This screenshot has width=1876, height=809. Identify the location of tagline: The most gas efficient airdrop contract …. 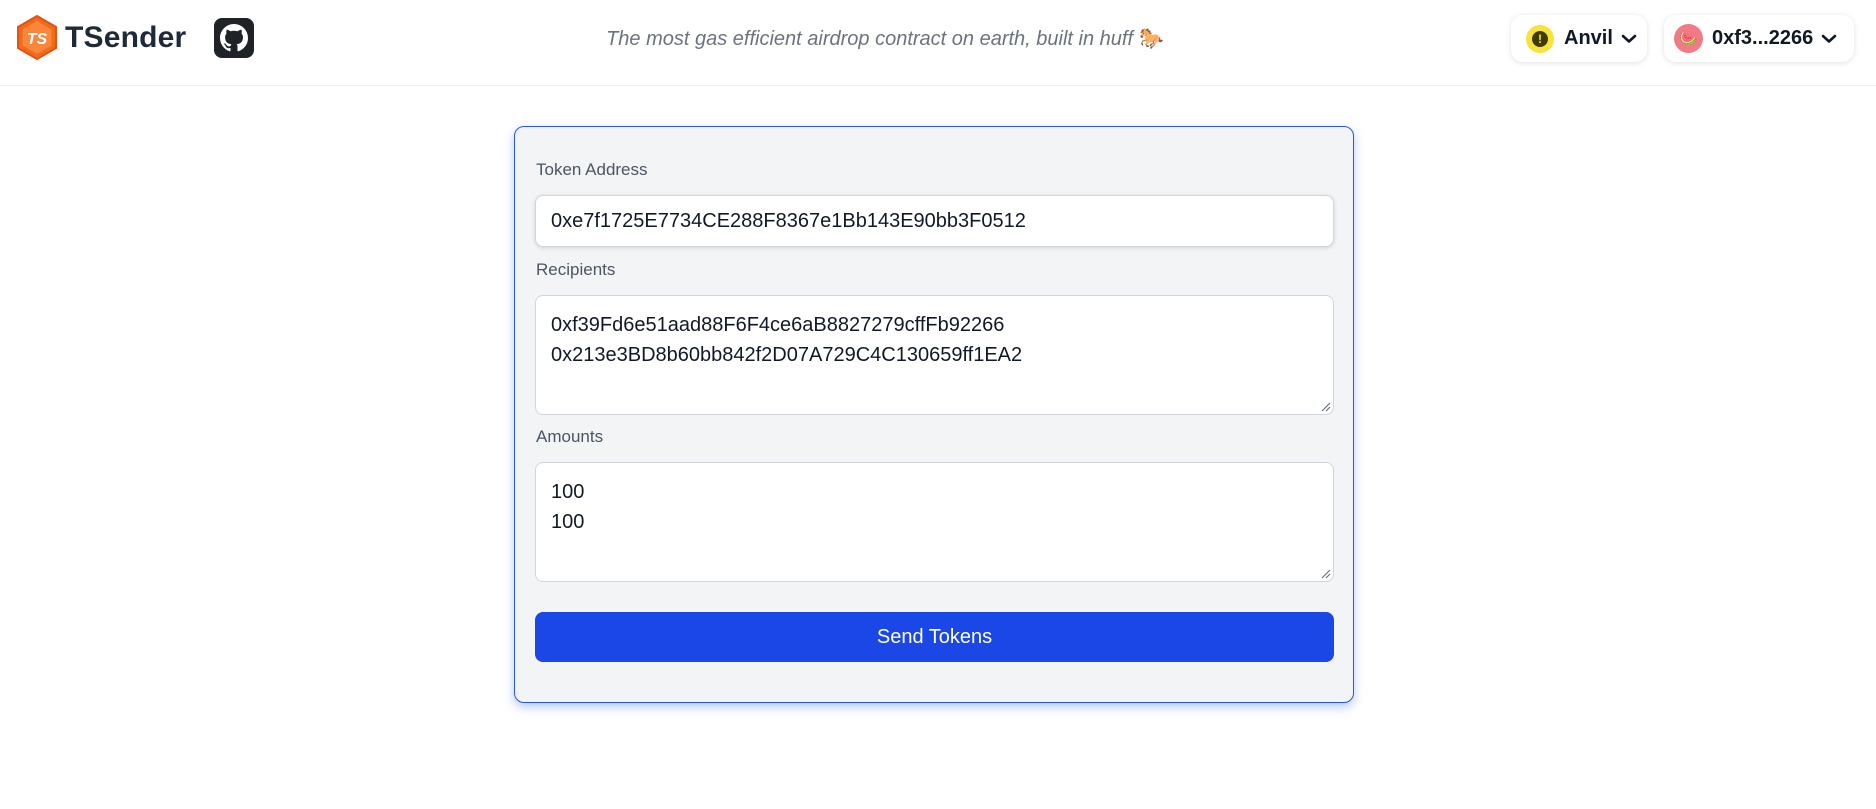
(885, 38).